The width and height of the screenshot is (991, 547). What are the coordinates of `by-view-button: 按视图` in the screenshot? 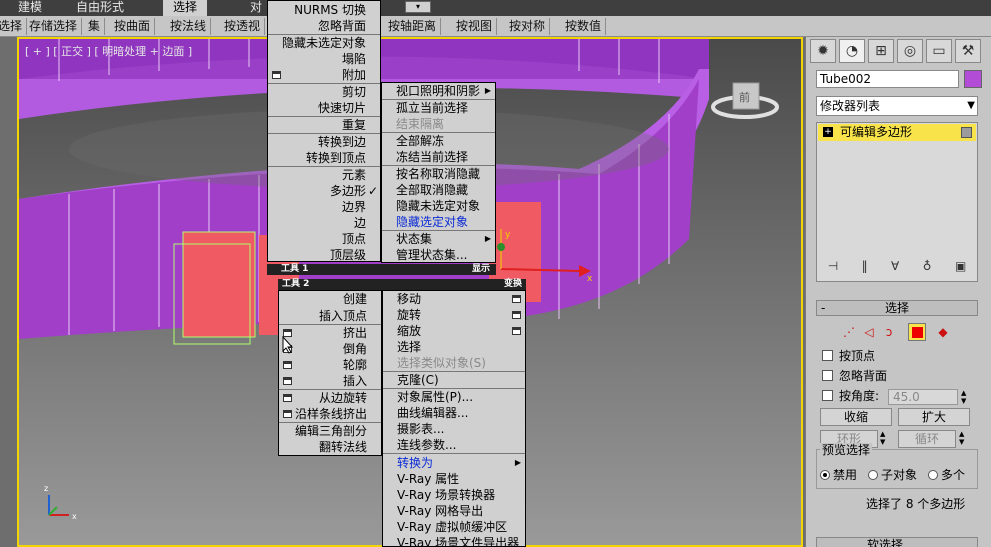 It's located at (475, 26).